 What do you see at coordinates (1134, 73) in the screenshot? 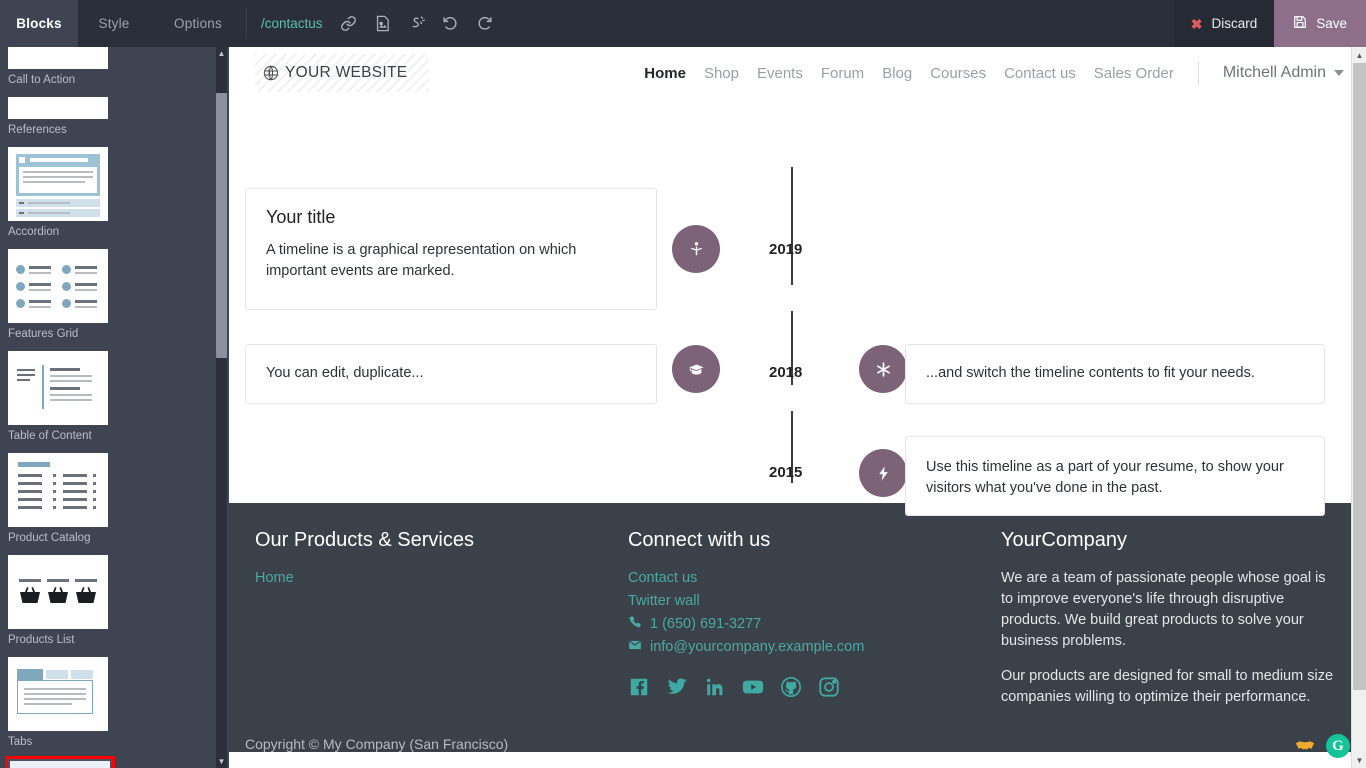
I see `nav-item-sales-order: Sales Order` at bounding box center [1134, 73].